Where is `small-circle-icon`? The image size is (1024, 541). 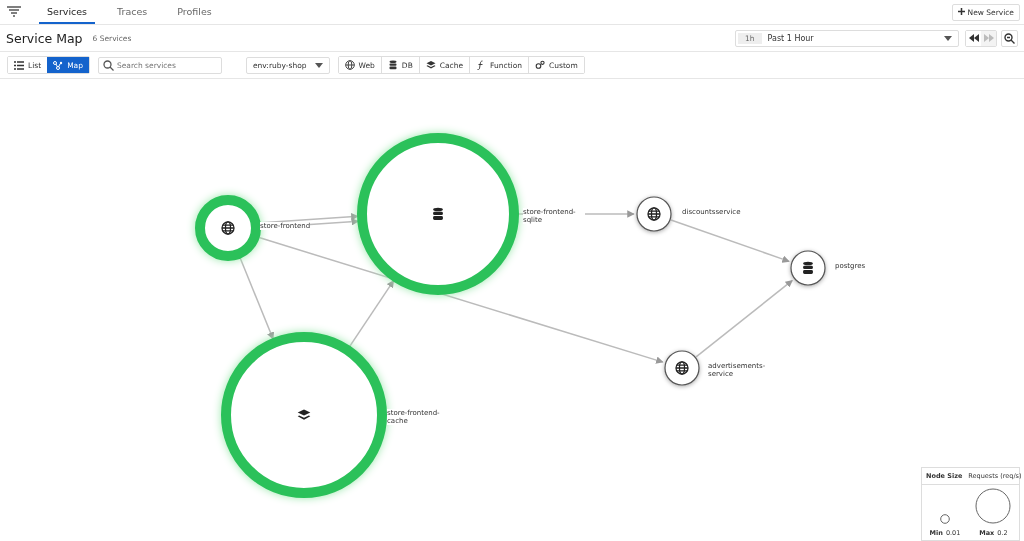 small-circle-icon is located at coordinates (944, 519).